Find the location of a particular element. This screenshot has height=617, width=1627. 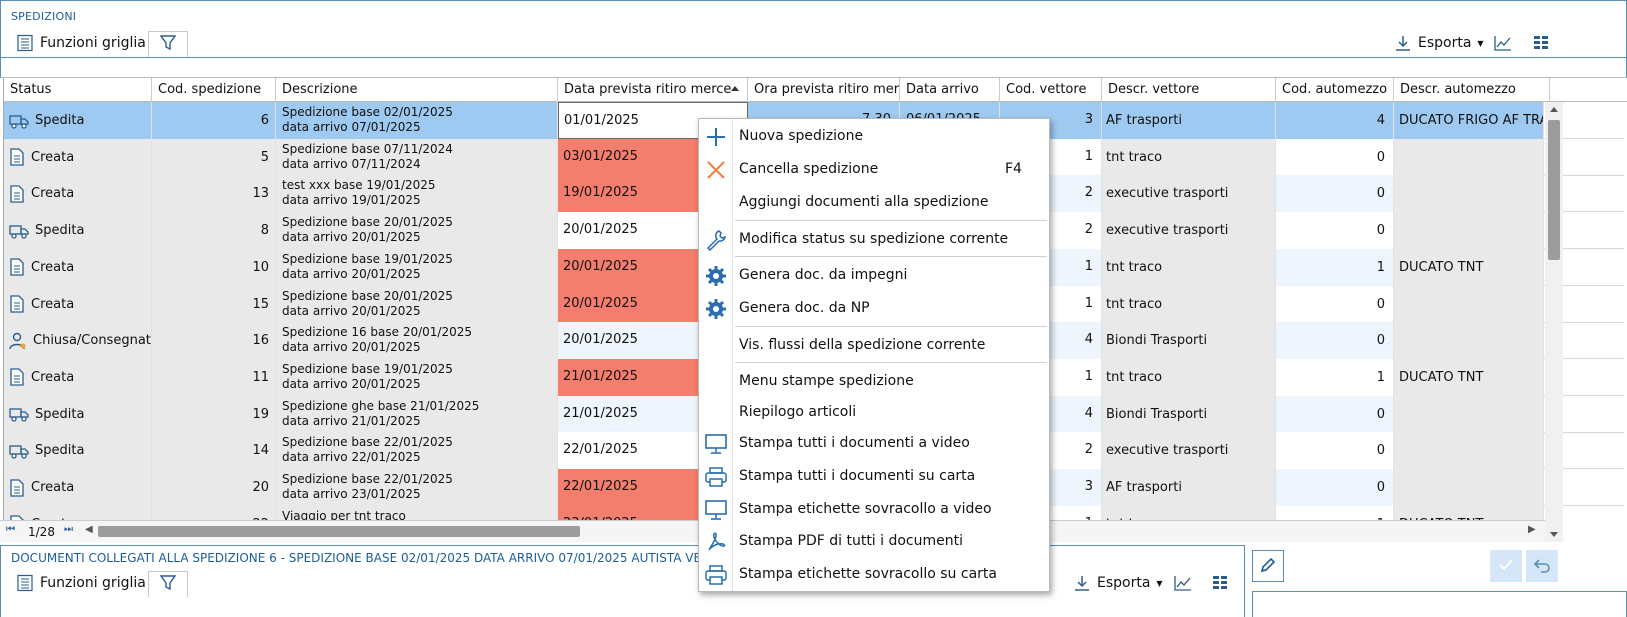

chart-button is located at coordinates (1503, 43).